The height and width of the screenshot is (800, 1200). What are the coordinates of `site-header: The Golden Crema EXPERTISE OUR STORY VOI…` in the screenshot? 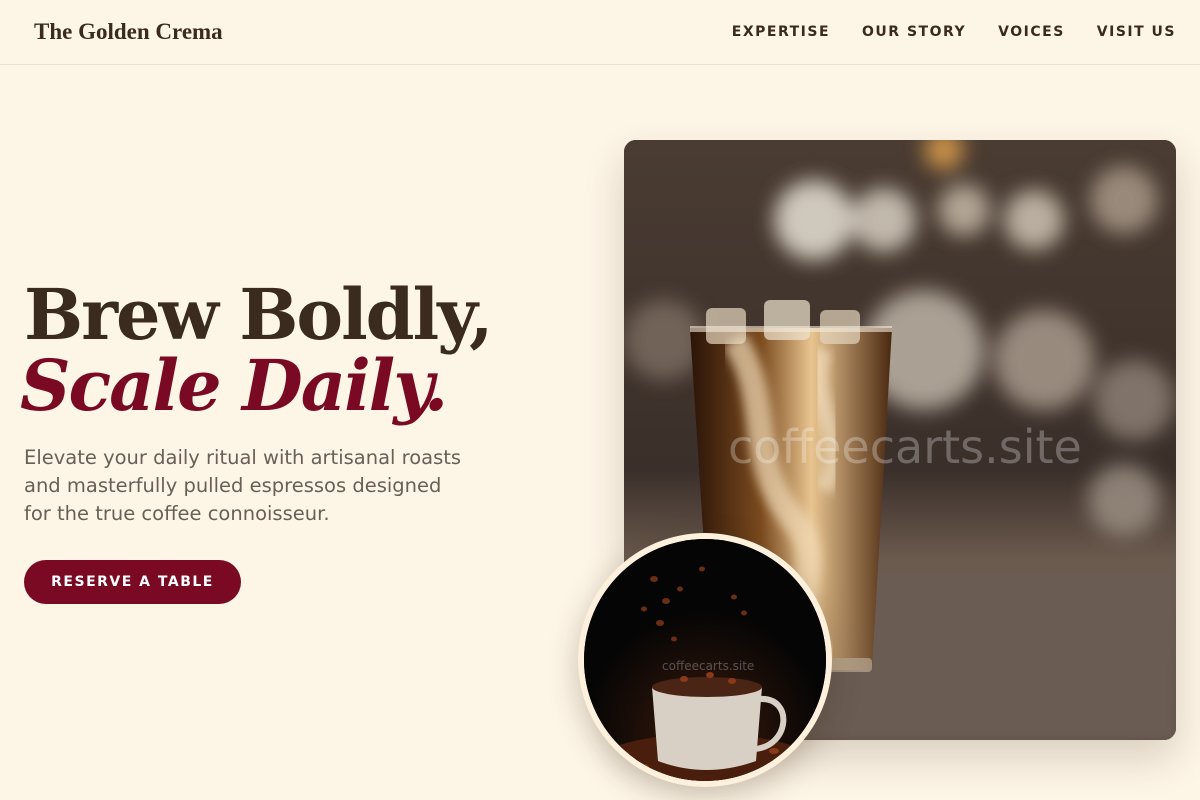 It's located at (600, 32).